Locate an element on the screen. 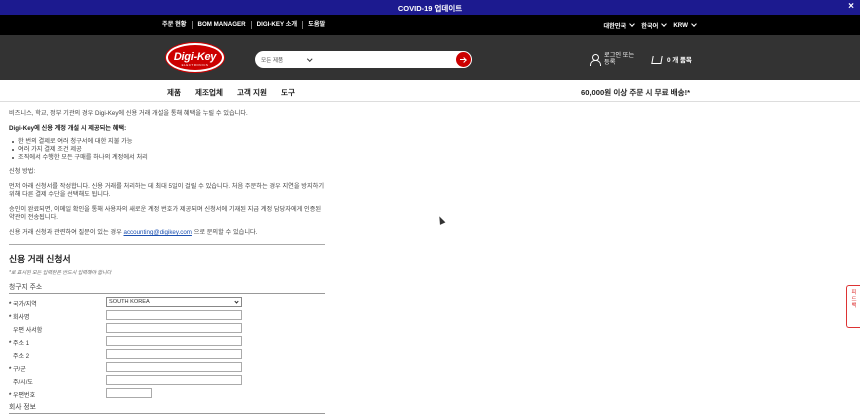 The width and height of the screenshot is (860, 419). postal-code-label: 우편번호 is located at coordinates (24, 396).